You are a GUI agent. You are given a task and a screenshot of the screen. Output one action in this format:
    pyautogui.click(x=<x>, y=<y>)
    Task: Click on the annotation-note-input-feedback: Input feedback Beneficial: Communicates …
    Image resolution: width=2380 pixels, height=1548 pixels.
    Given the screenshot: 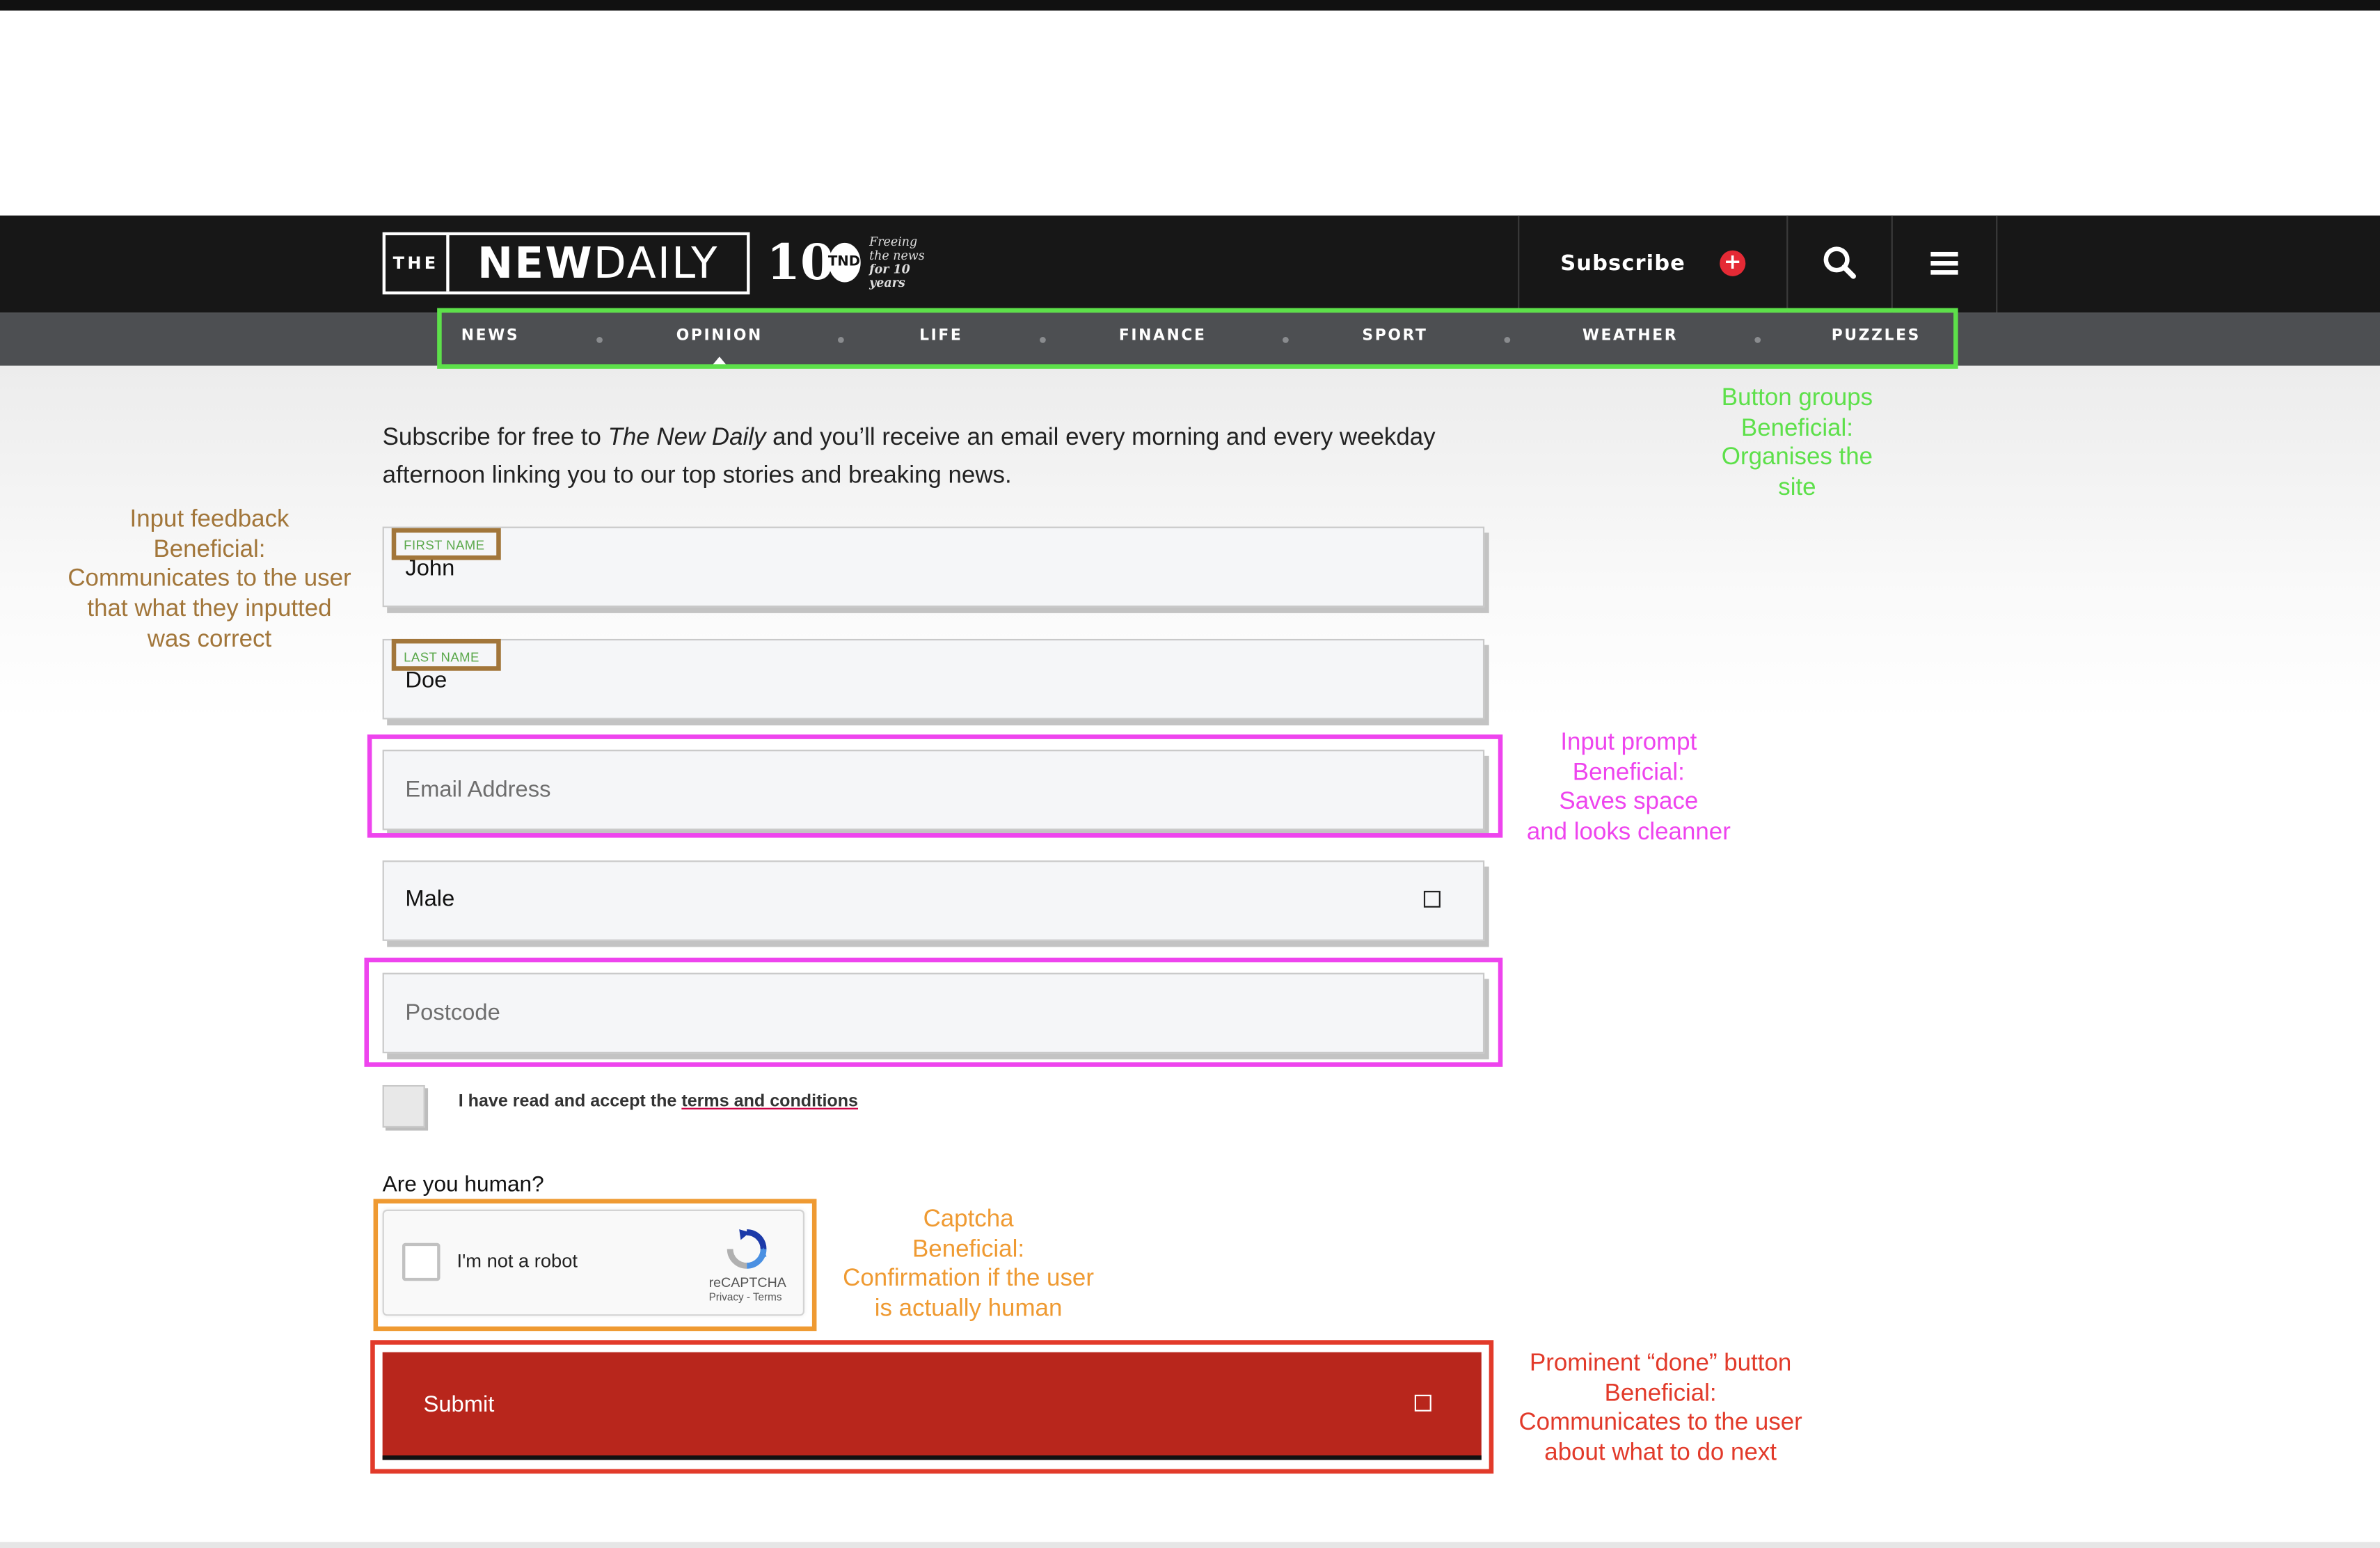 What is the action you would take?
    pyautogui.click(x=210, y=580)
    